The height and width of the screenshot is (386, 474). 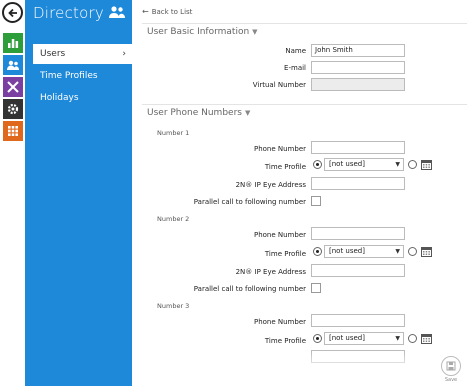 What do you see at coordinates (173, 133) in the screenshot?
I see `number-1-label: Number 1` at bounding box center [173, 133].